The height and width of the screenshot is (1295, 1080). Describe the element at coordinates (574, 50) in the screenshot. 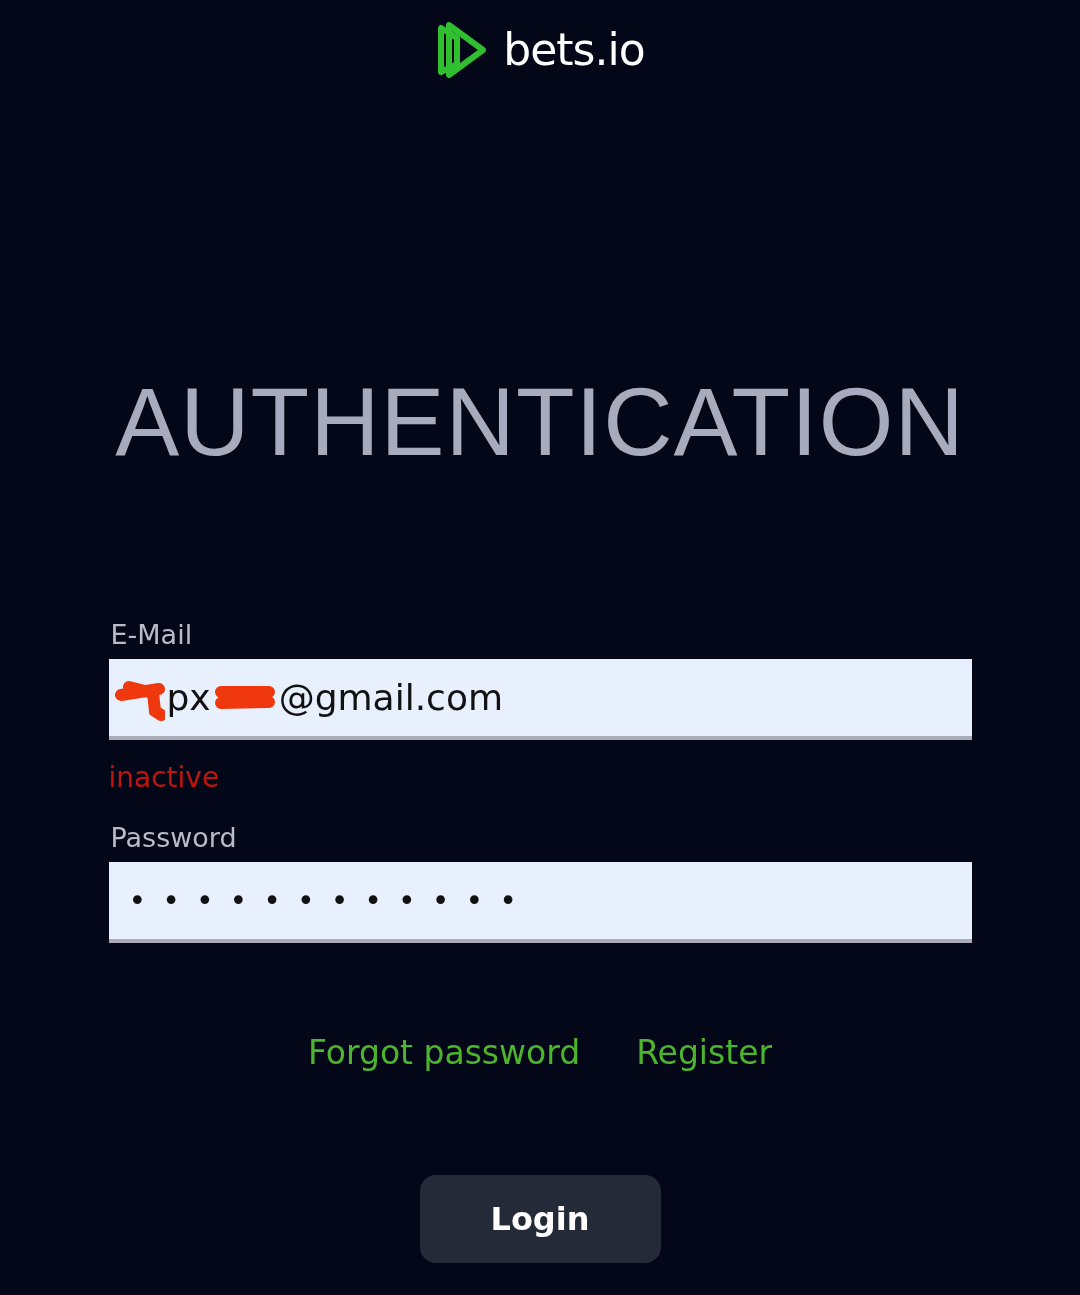

I see `logo-text: bets.io` at that location.